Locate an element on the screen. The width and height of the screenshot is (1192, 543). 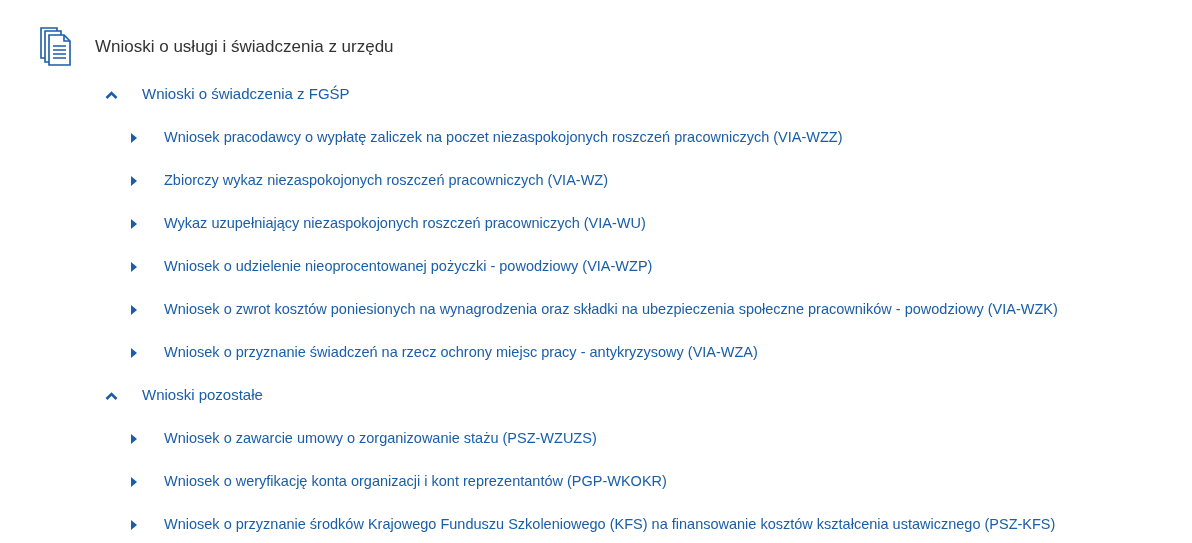
form-link: Wniosek o przyznanie świadczeń na rzecz ochrony miejsc pracy - antykryzysowy (VIA-WZA) is located at coordinates (461, 352).